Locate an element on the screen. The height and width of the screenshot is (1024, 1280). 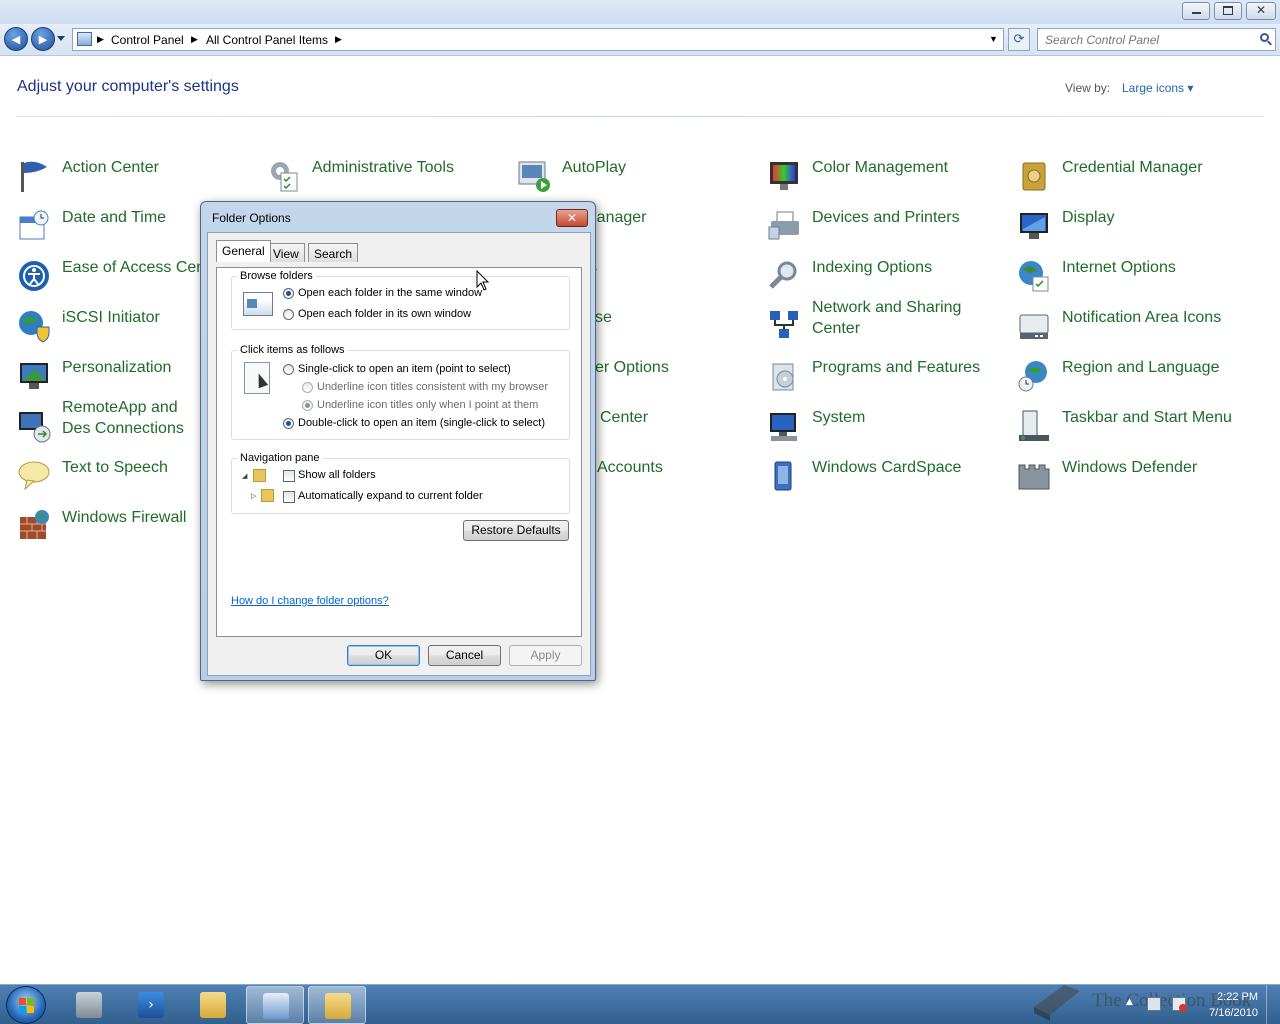
notification-tray-icon is located at coordinates (1034, 326).